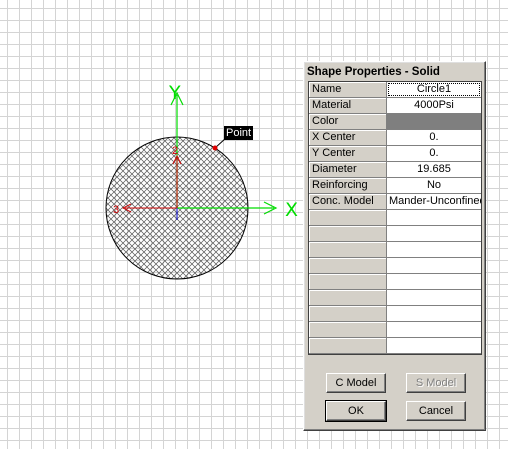 The height and width of the screenshot is (449, 508). What do you see at coordinates (434, 105) in the screenshot?
I see `property-value: 4000Psi` at bounding box center [434, 105].